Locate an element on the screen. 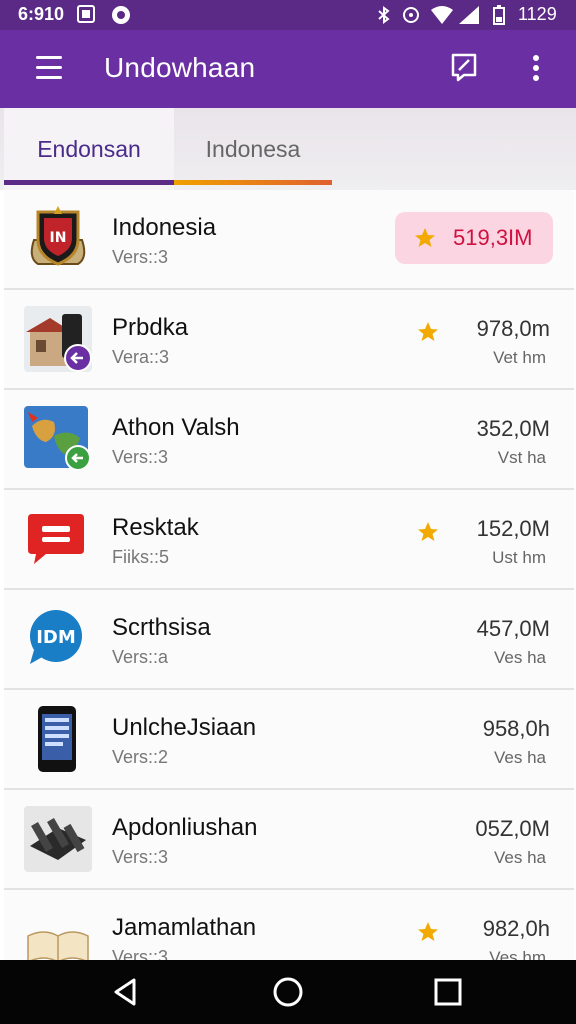 This screenshot has width=576, height=1024. item-name: Indonesia is located at coordinates (164, 227).